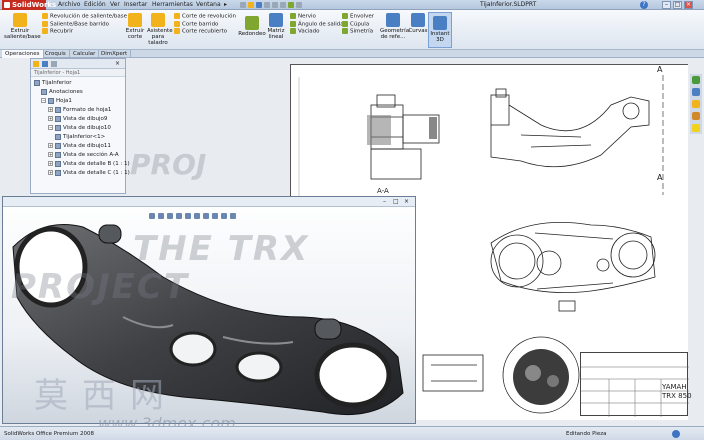 The width and height of the screenshot is (704, 440). What do you see at coordinates (23, 54) in the screenshot?
I see `tab-operaciones: Operaciones` at bounding box center [23, 54].